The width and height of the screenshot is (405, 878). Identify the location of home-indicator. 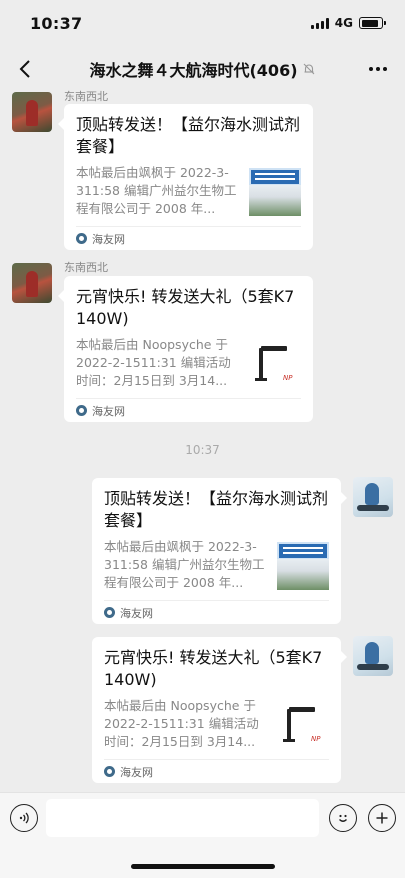
(203, 866).